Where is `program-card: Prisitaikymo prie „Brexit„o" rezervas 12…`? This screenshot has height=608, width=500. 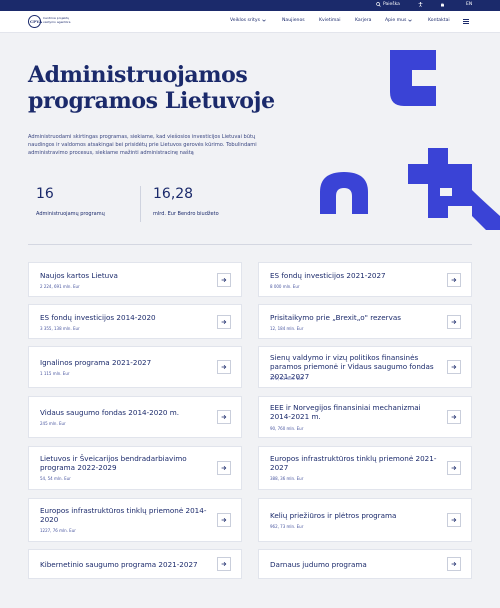 program-card: Prisitaikymo prie „Brexit„o" rezervas 12… is located at coordinates (365, 321).